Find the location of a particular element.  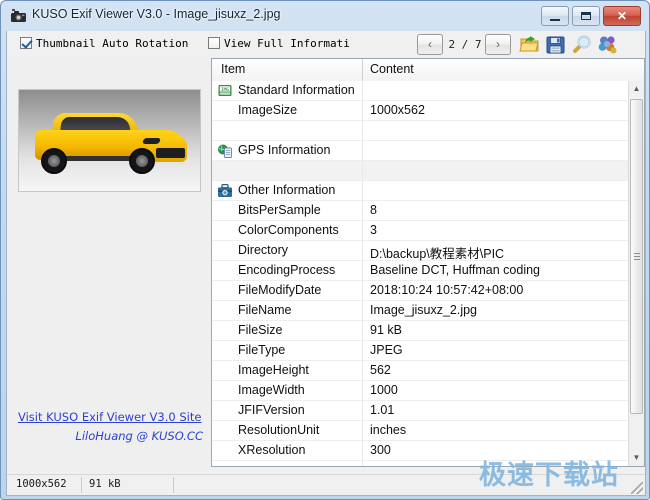

status-bar: 1000x562 91 kB is located at coordinates (326, 484).